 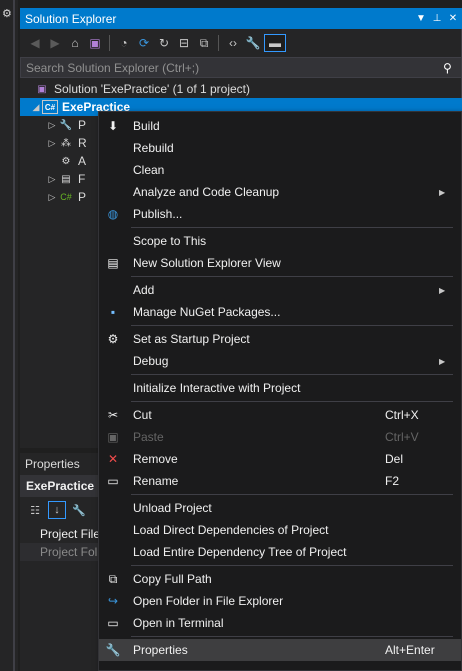 I want to click on view-code-icon: ‹›, so click(x=233, y=43).